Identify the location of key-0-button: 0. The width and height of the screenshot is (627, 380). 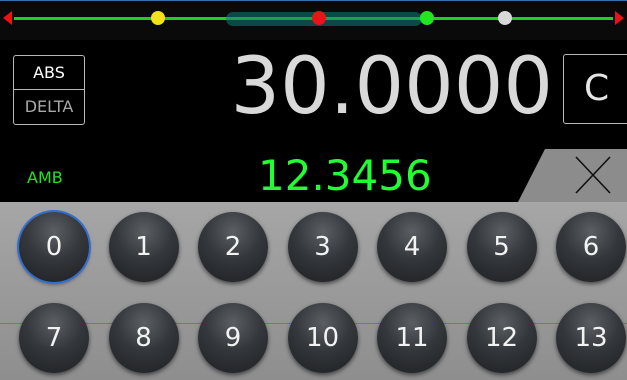
(54, 247).